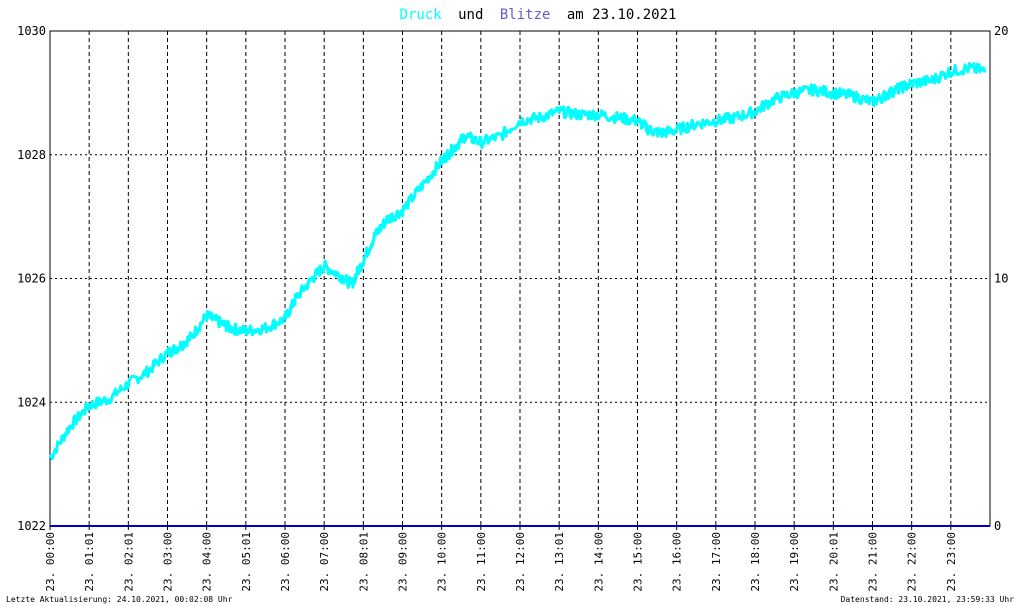 The height and width of the screenshot is (606, 1020). Describe the element at coordinates (403, 562) in the screenshot. I see `x-tick-label: 23. 09:00` at that location.